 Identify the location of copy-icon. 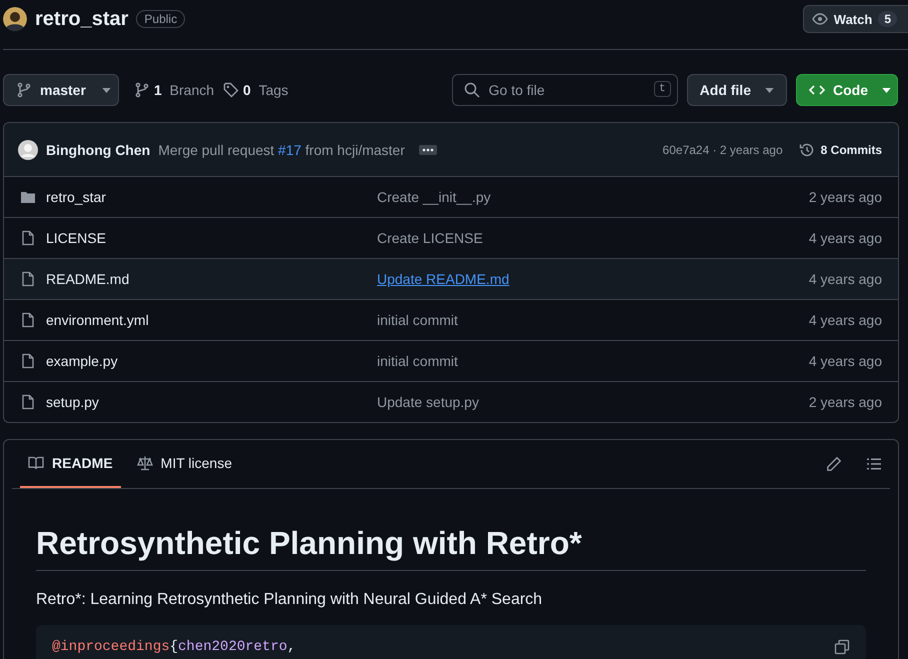
(842, 647).